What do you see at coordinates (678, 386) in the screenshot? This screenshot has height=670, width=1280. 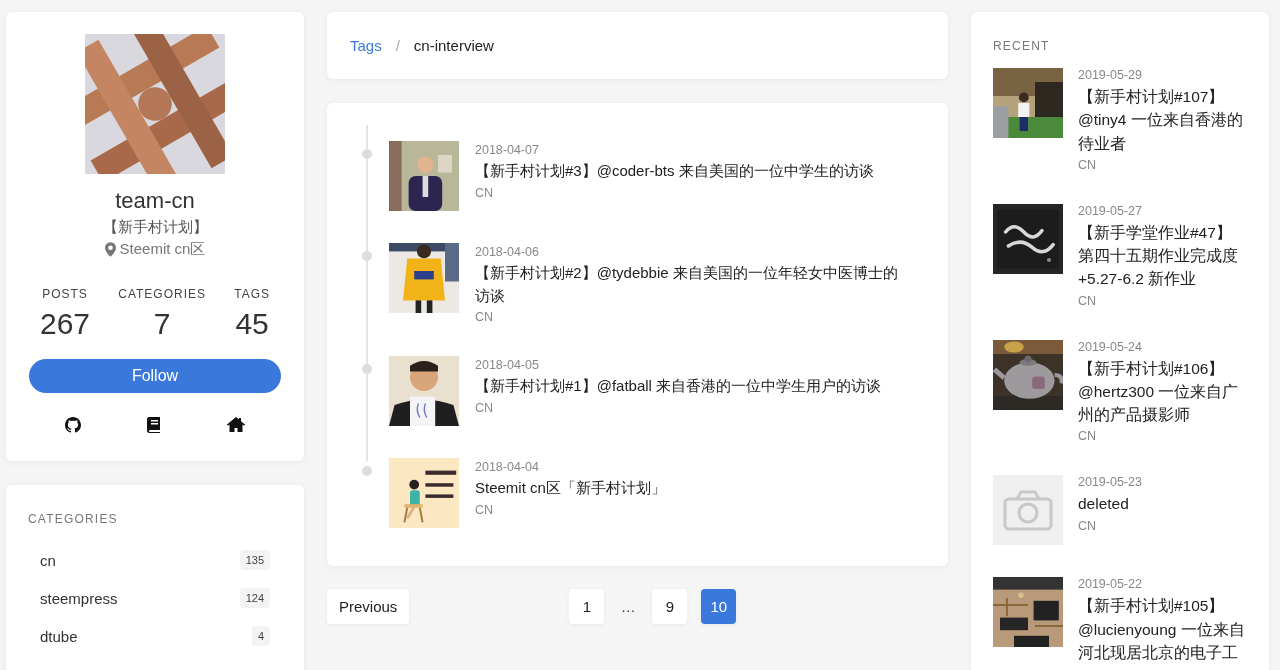 I see `post-title-link: 【新手村计划#1】@fatball 来自香港的一位中学生用户的访谈` at bounding box center [678, 386].